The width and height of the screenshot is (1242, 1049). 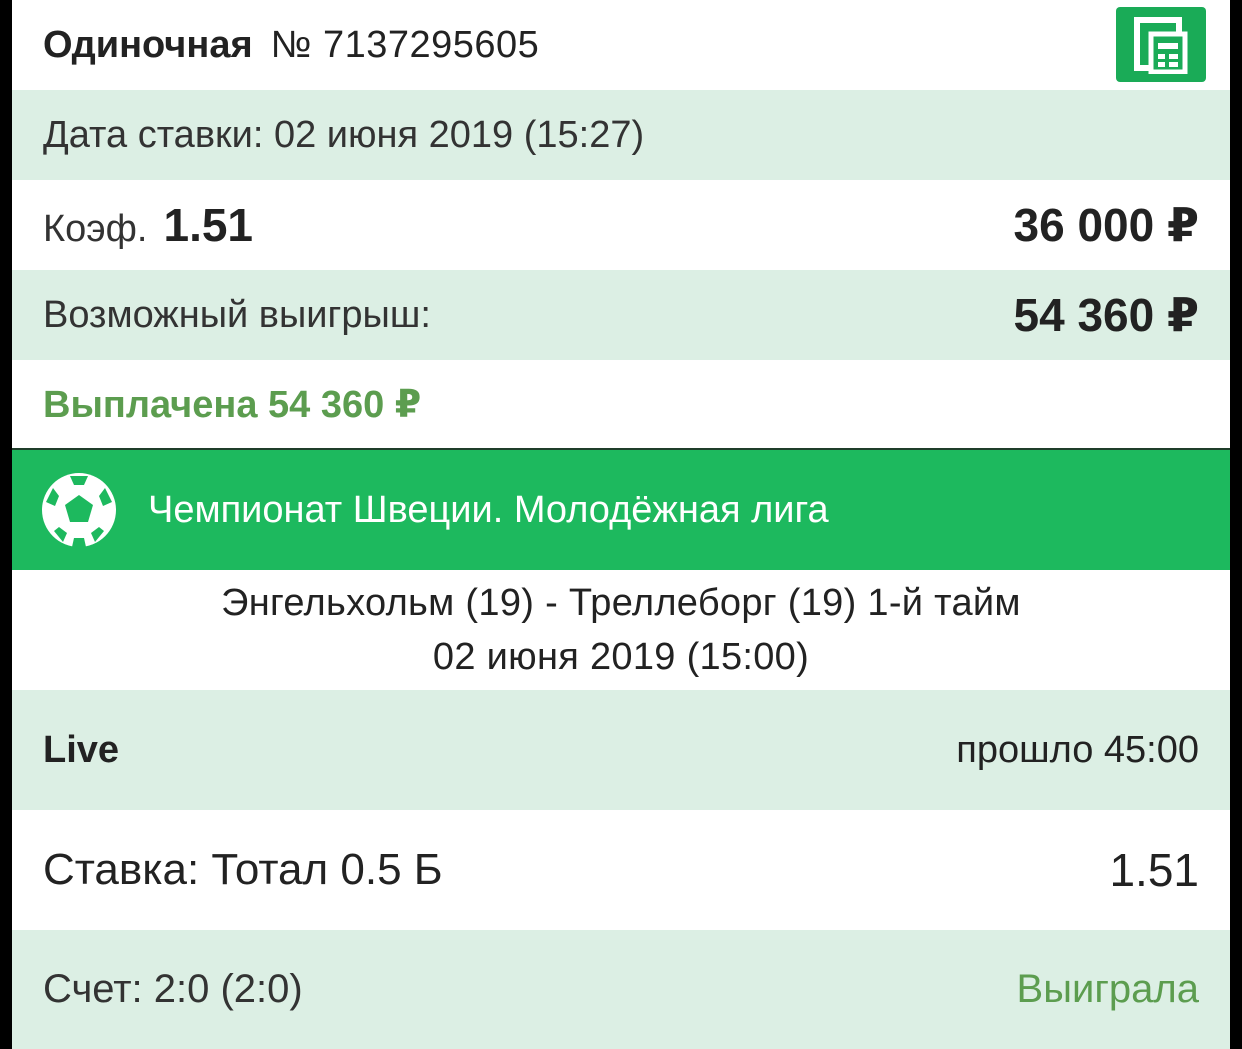 What do you see at coordinates (1106, 225) in the screenshot?
I see `stake-amount: 36 000 ₽` at bounding box center [1106, 225].